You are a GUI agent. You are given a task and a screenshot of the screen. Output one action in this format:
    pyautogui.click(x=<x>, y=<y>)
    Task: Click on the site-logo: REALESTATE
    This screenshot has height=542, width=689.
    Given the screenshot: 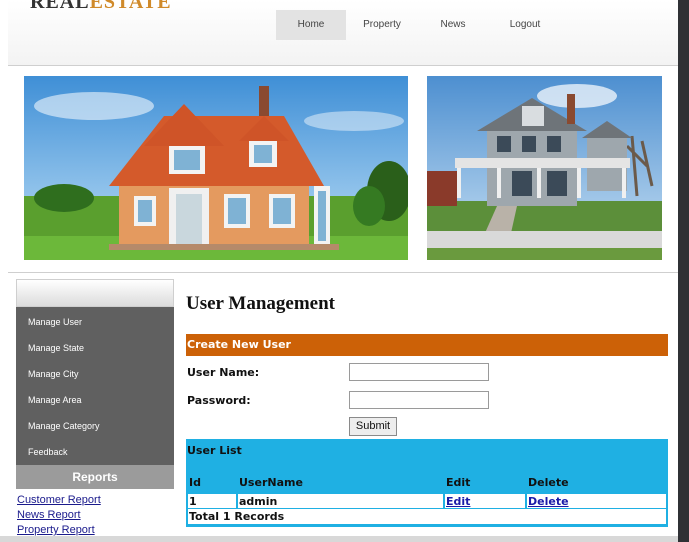 What is the action you would take?
    pyautogui.click(x=130, y=4)
    